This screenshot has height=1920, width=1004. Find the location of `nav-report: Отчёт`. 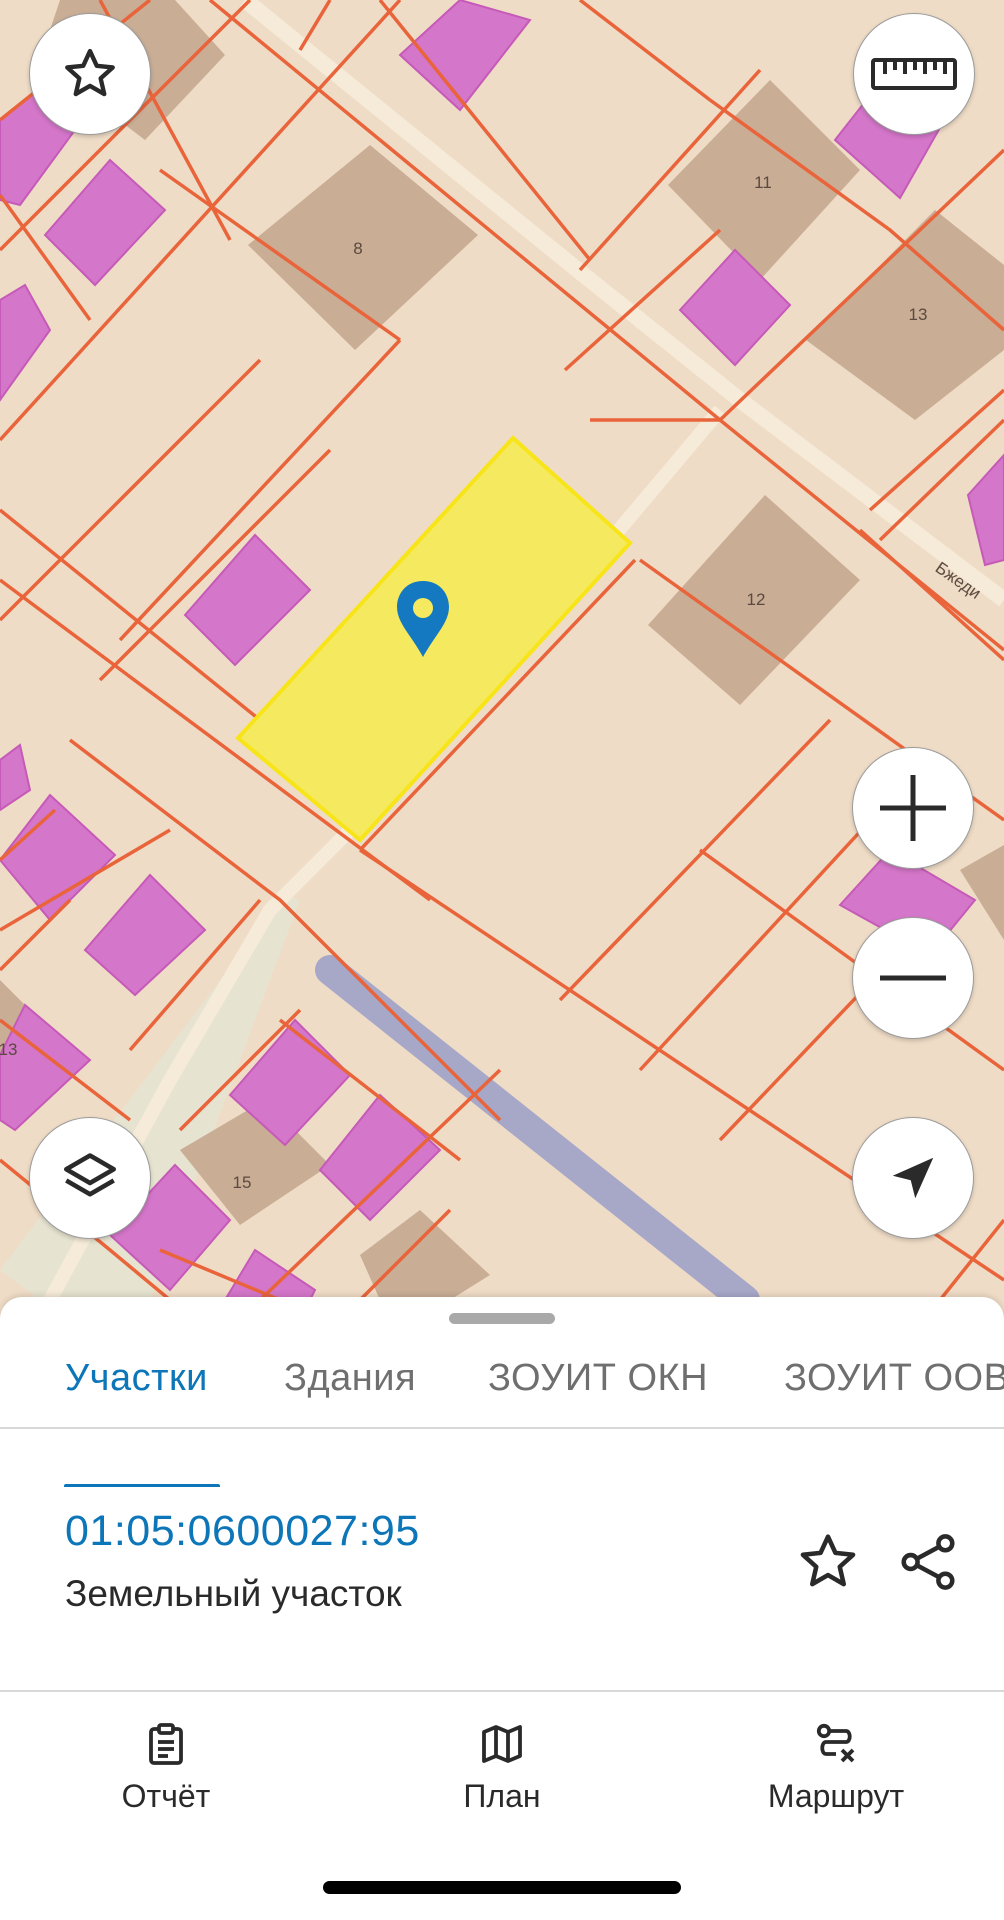

nav-report: Отчёт is located at coordinates (166, 1767).